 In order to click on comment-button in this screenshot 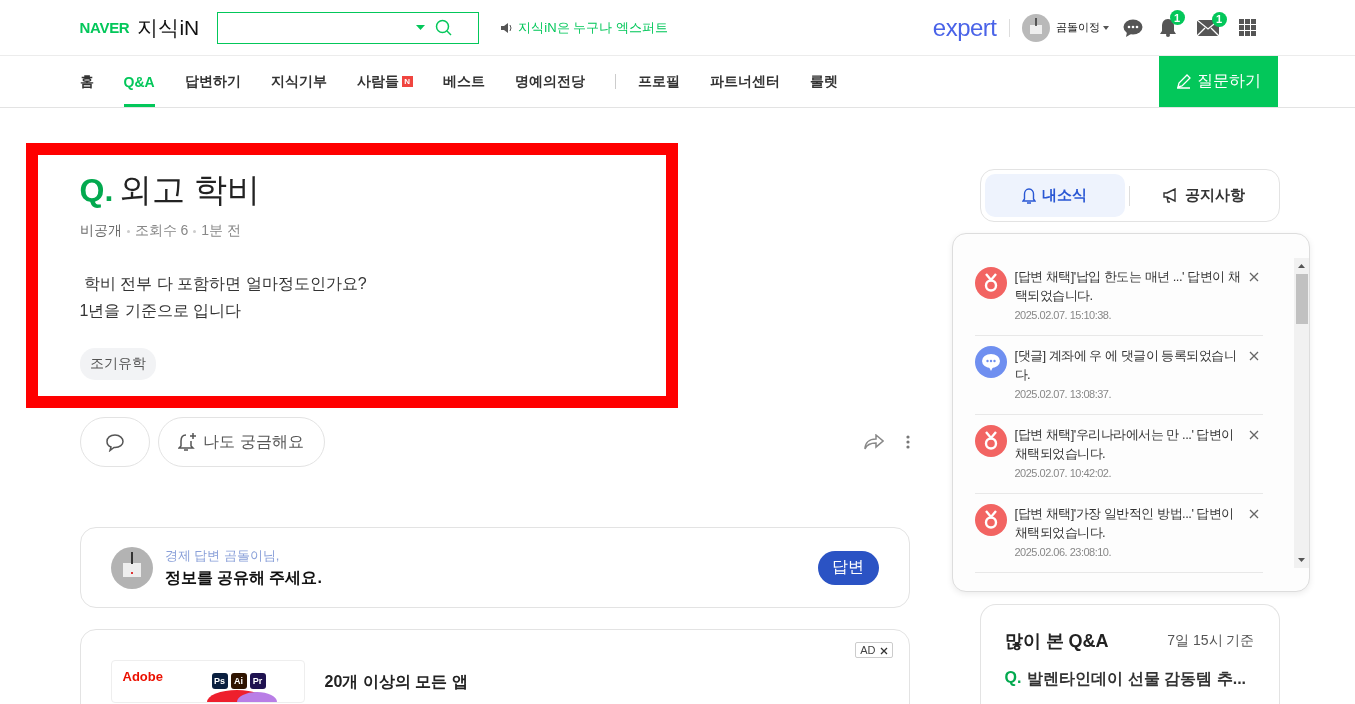, I will do `click(114, 442)`.